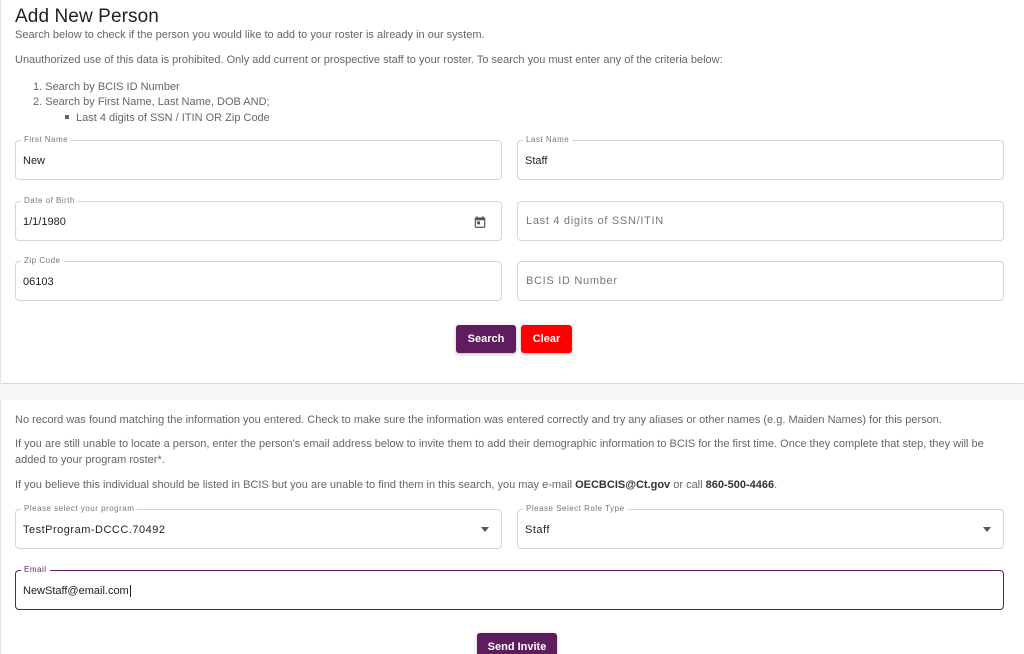 Image resolution: width=1024 pixels, height=654 pixels. Describe the element at coordinates (258, 218) in the screenshot. I see `dob-field: Date of Birth 1/1/1980` at that location.